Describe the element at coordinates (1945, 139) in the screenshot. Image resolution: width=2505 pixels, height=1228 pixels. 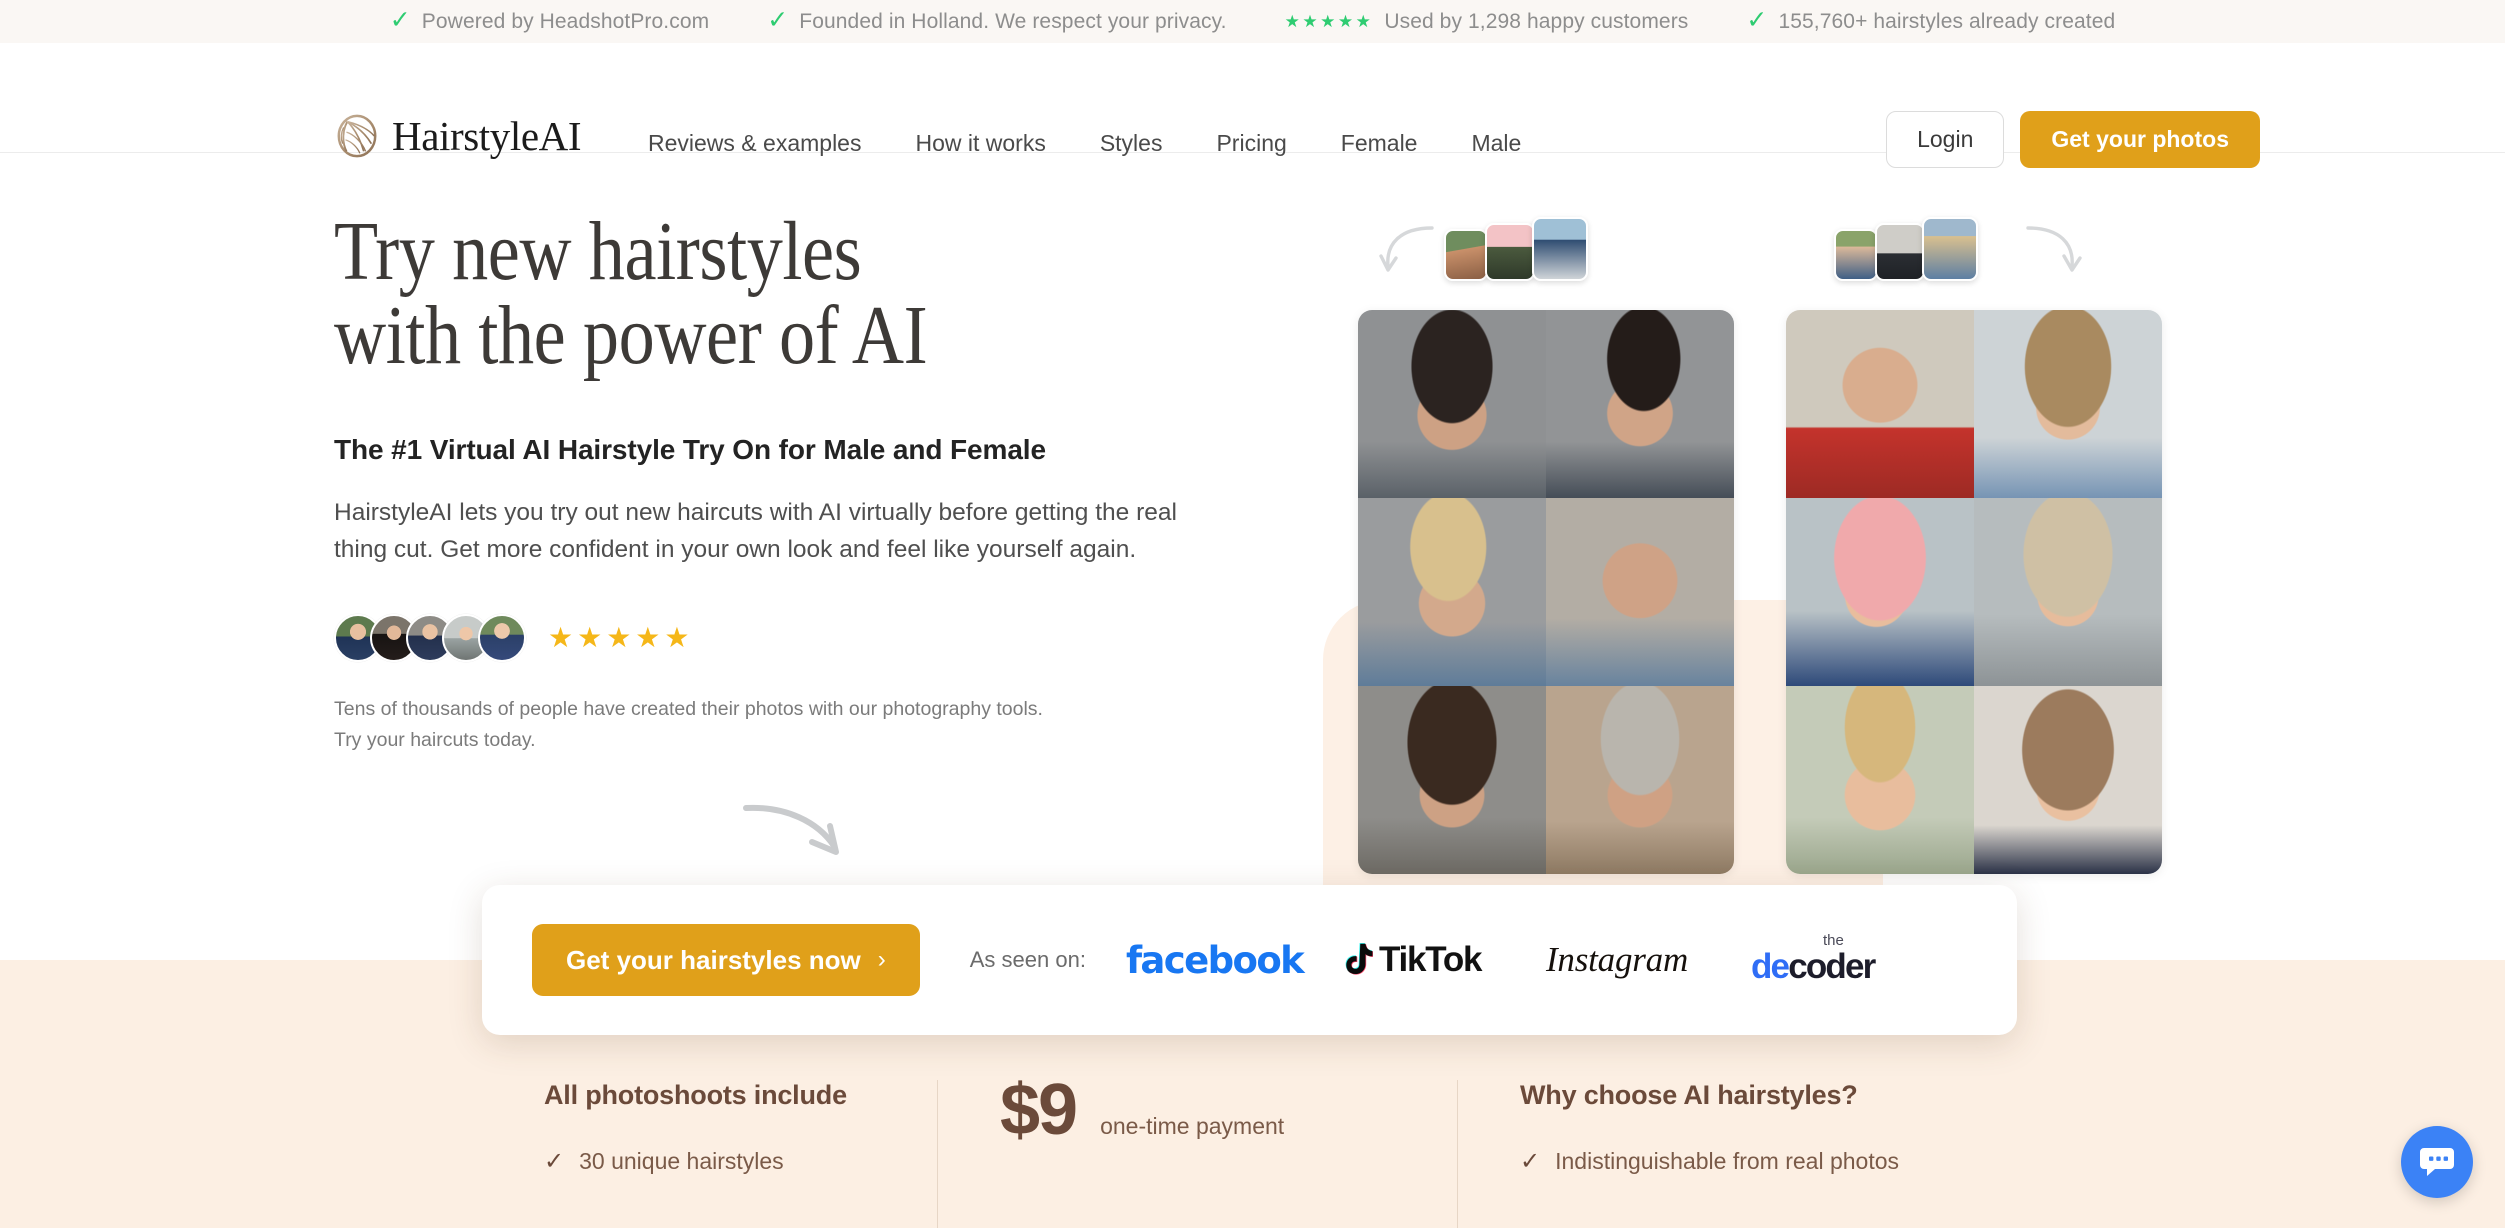
I see `login-button: Login` at that location.